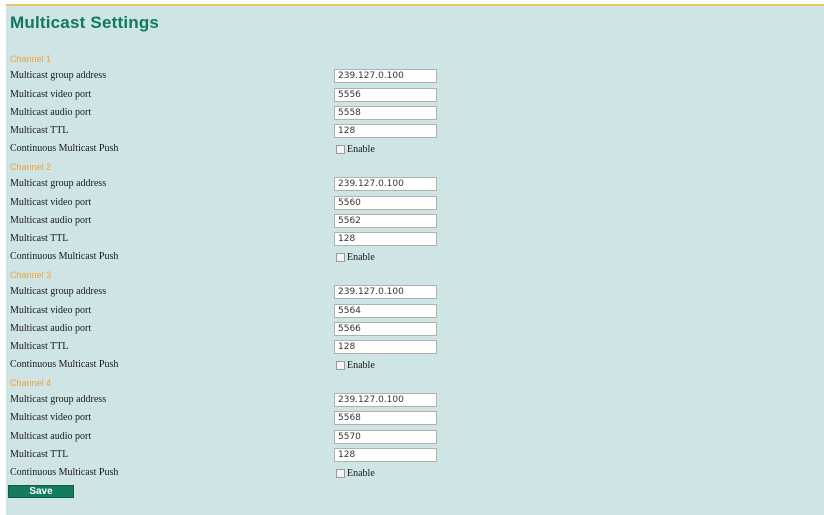 This screenshot has height=515, width=824. I want to click on channel-2-enable-checkbox, so click(340, 257).